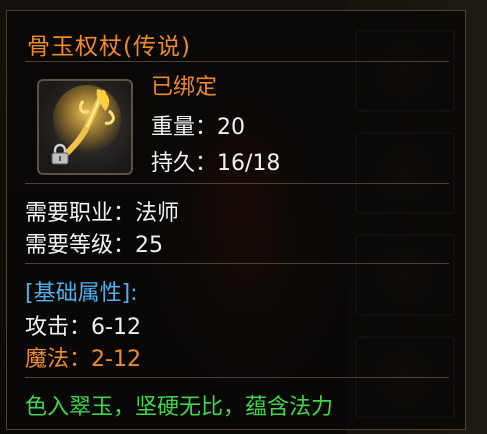 This screenshot has height=434, width=487. Describe the element at coordinates (116, 327) in the screenshot. I see `attack-value: 6-12` at that location.